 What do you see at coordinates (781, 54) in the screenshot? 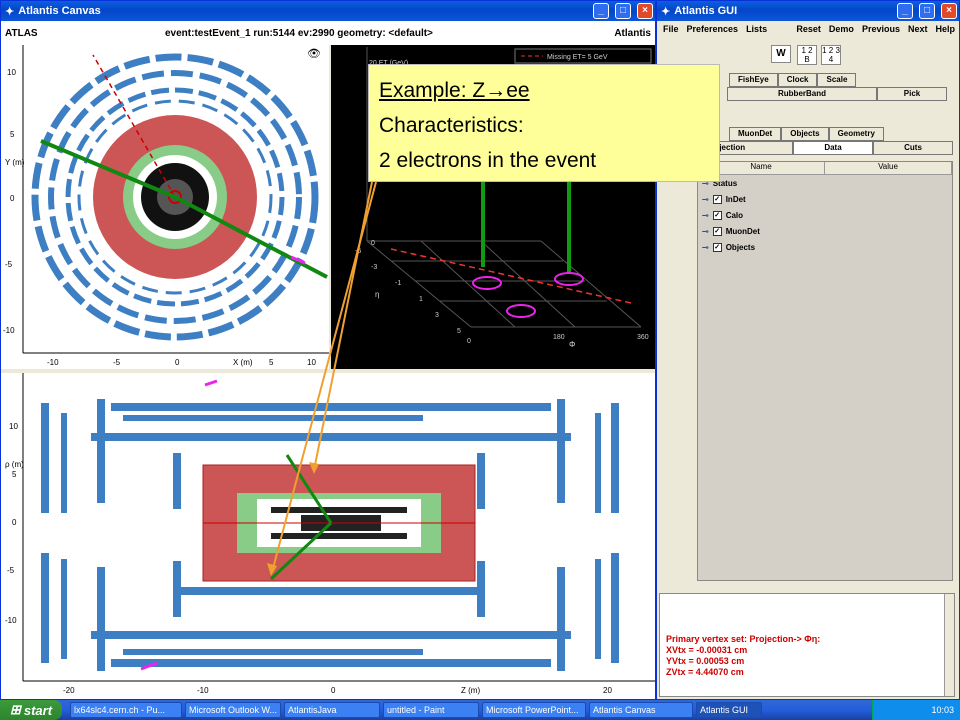
I see `window-w-button: W` at bounding box center [781, 54].